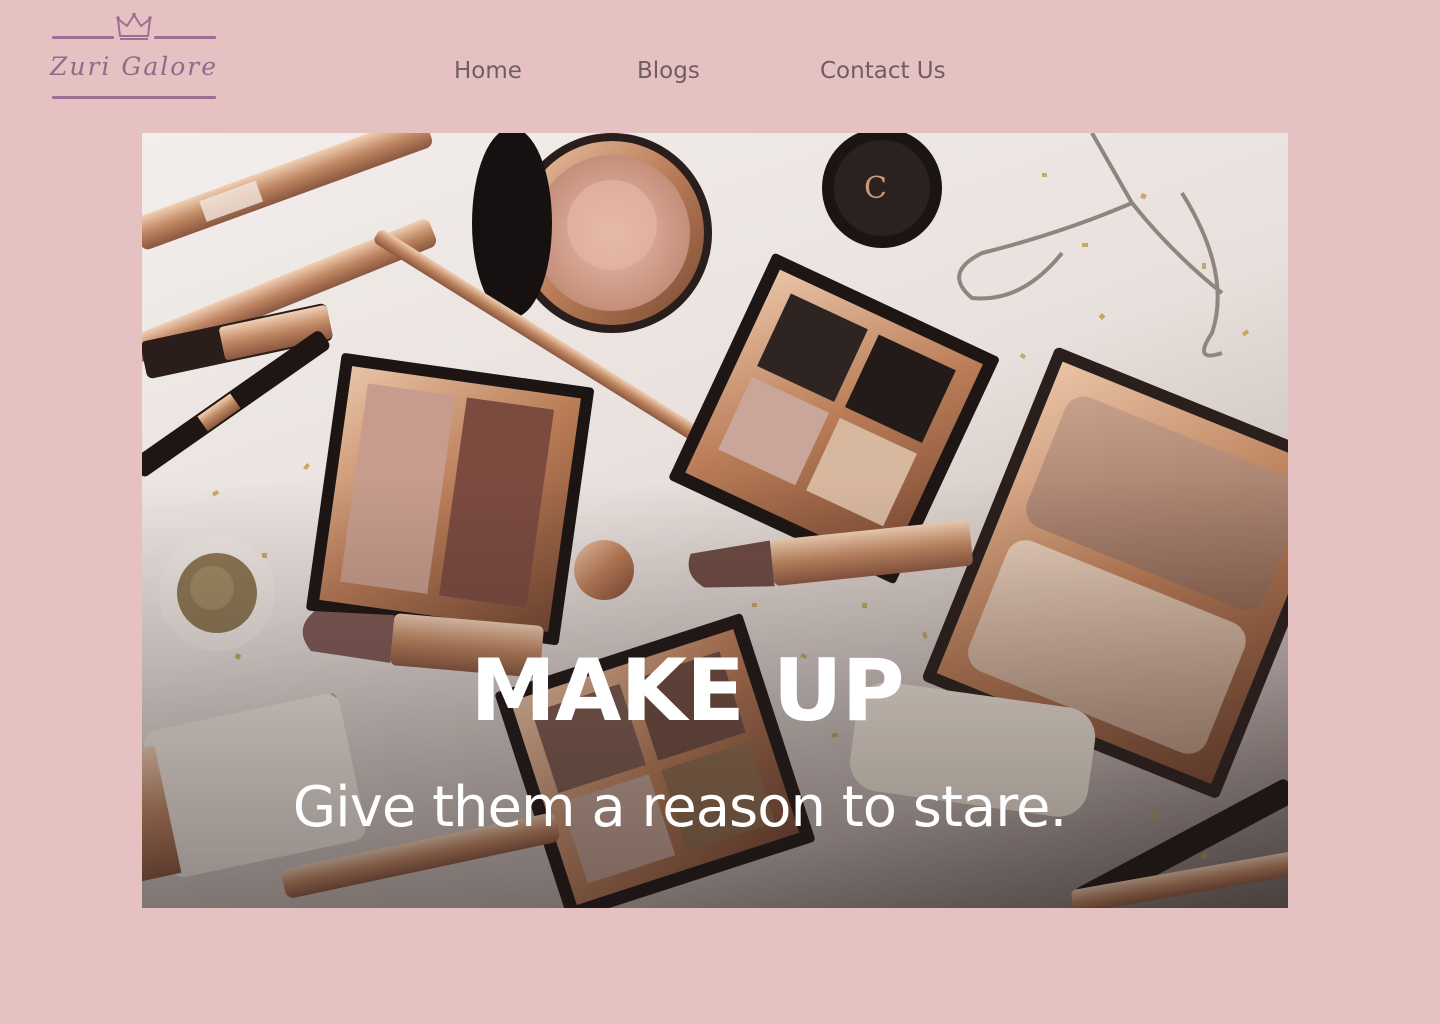 Image resolution: width=1440 pixels, height=1024 pixels. What do you see at coordinates (134, 26) in the screenshot?
I see `crown-icon` at bounding box center [134, 26].